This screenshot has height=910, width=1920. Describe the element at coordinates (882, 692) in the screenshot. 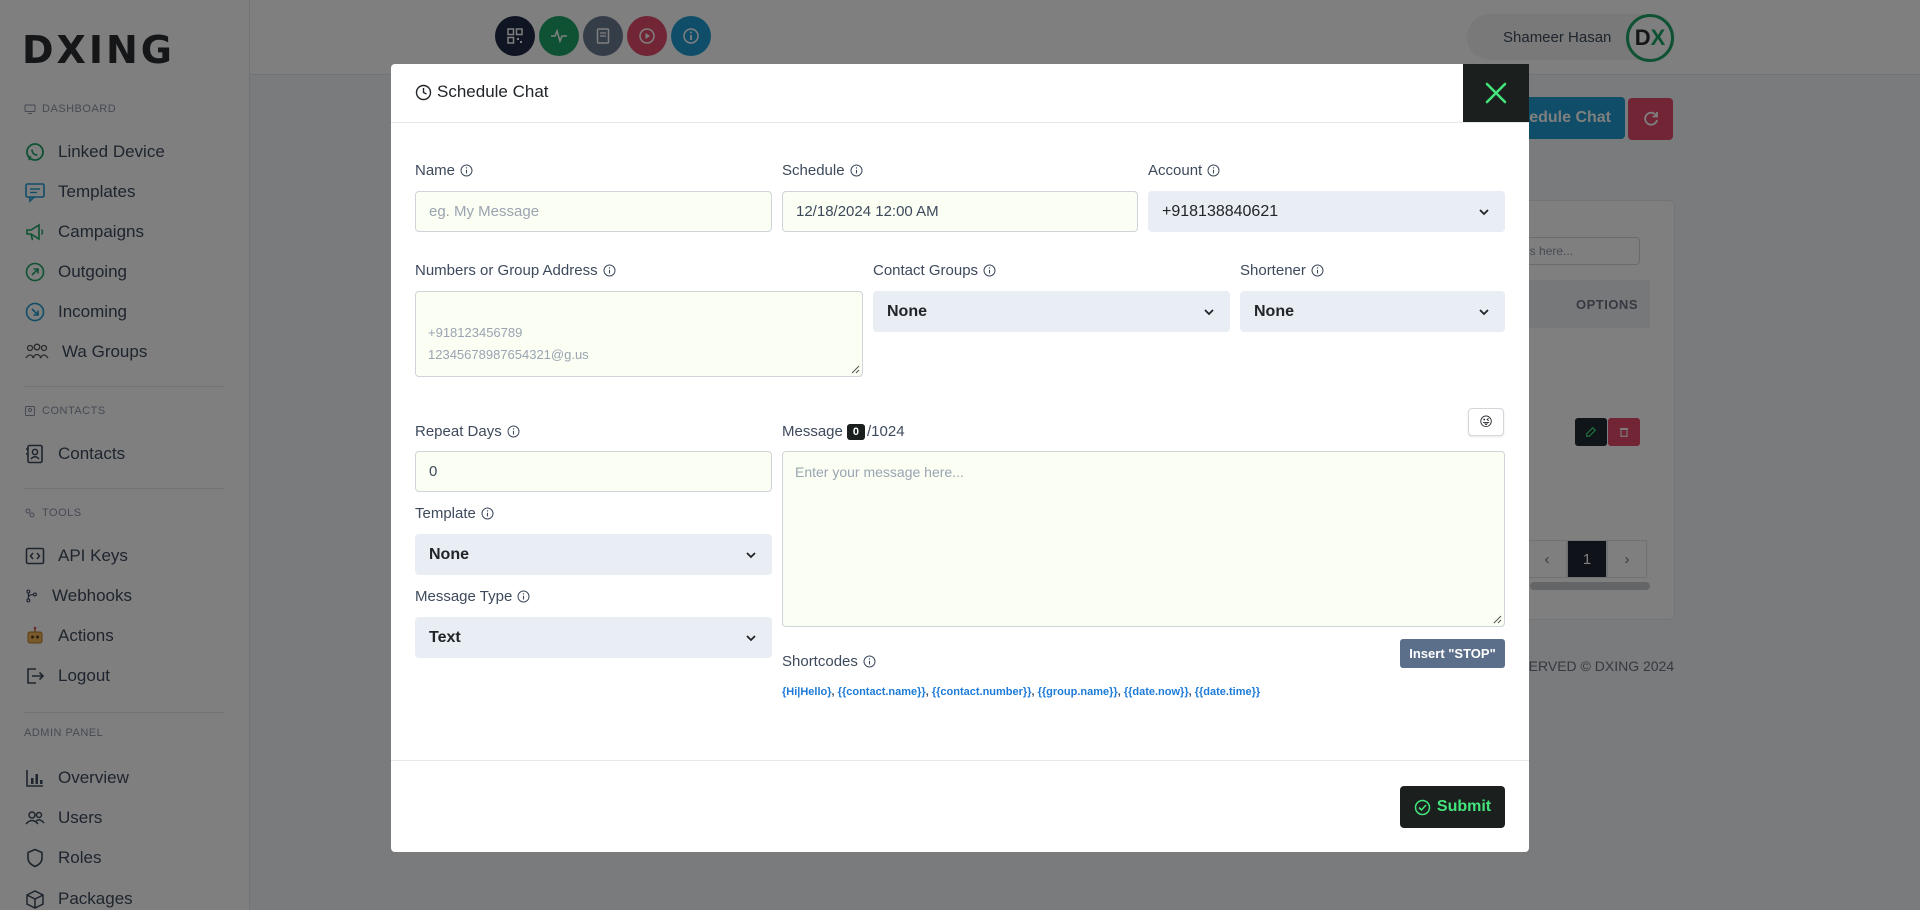

I see `shortcode-link: {{contact.name}}` at that location.